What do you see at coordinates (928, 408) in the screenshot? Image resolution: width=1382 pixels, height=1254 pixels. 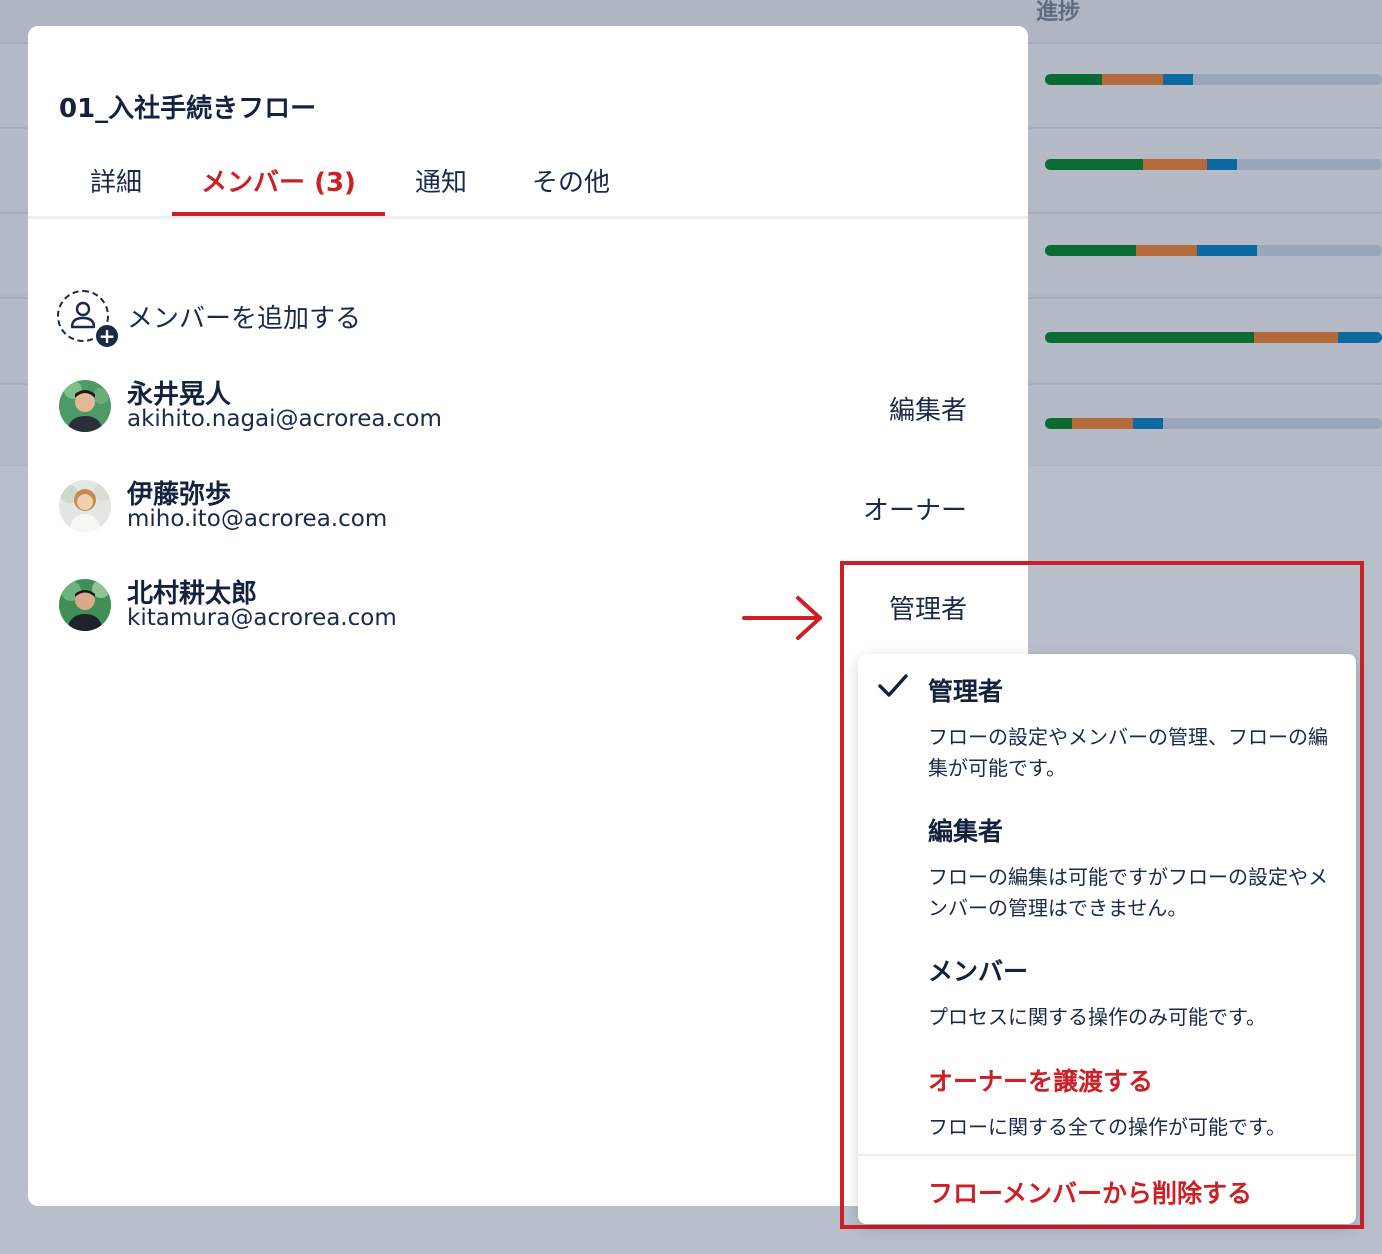 I see `member-role-select: 編集者` at bounding box center [928, 408].